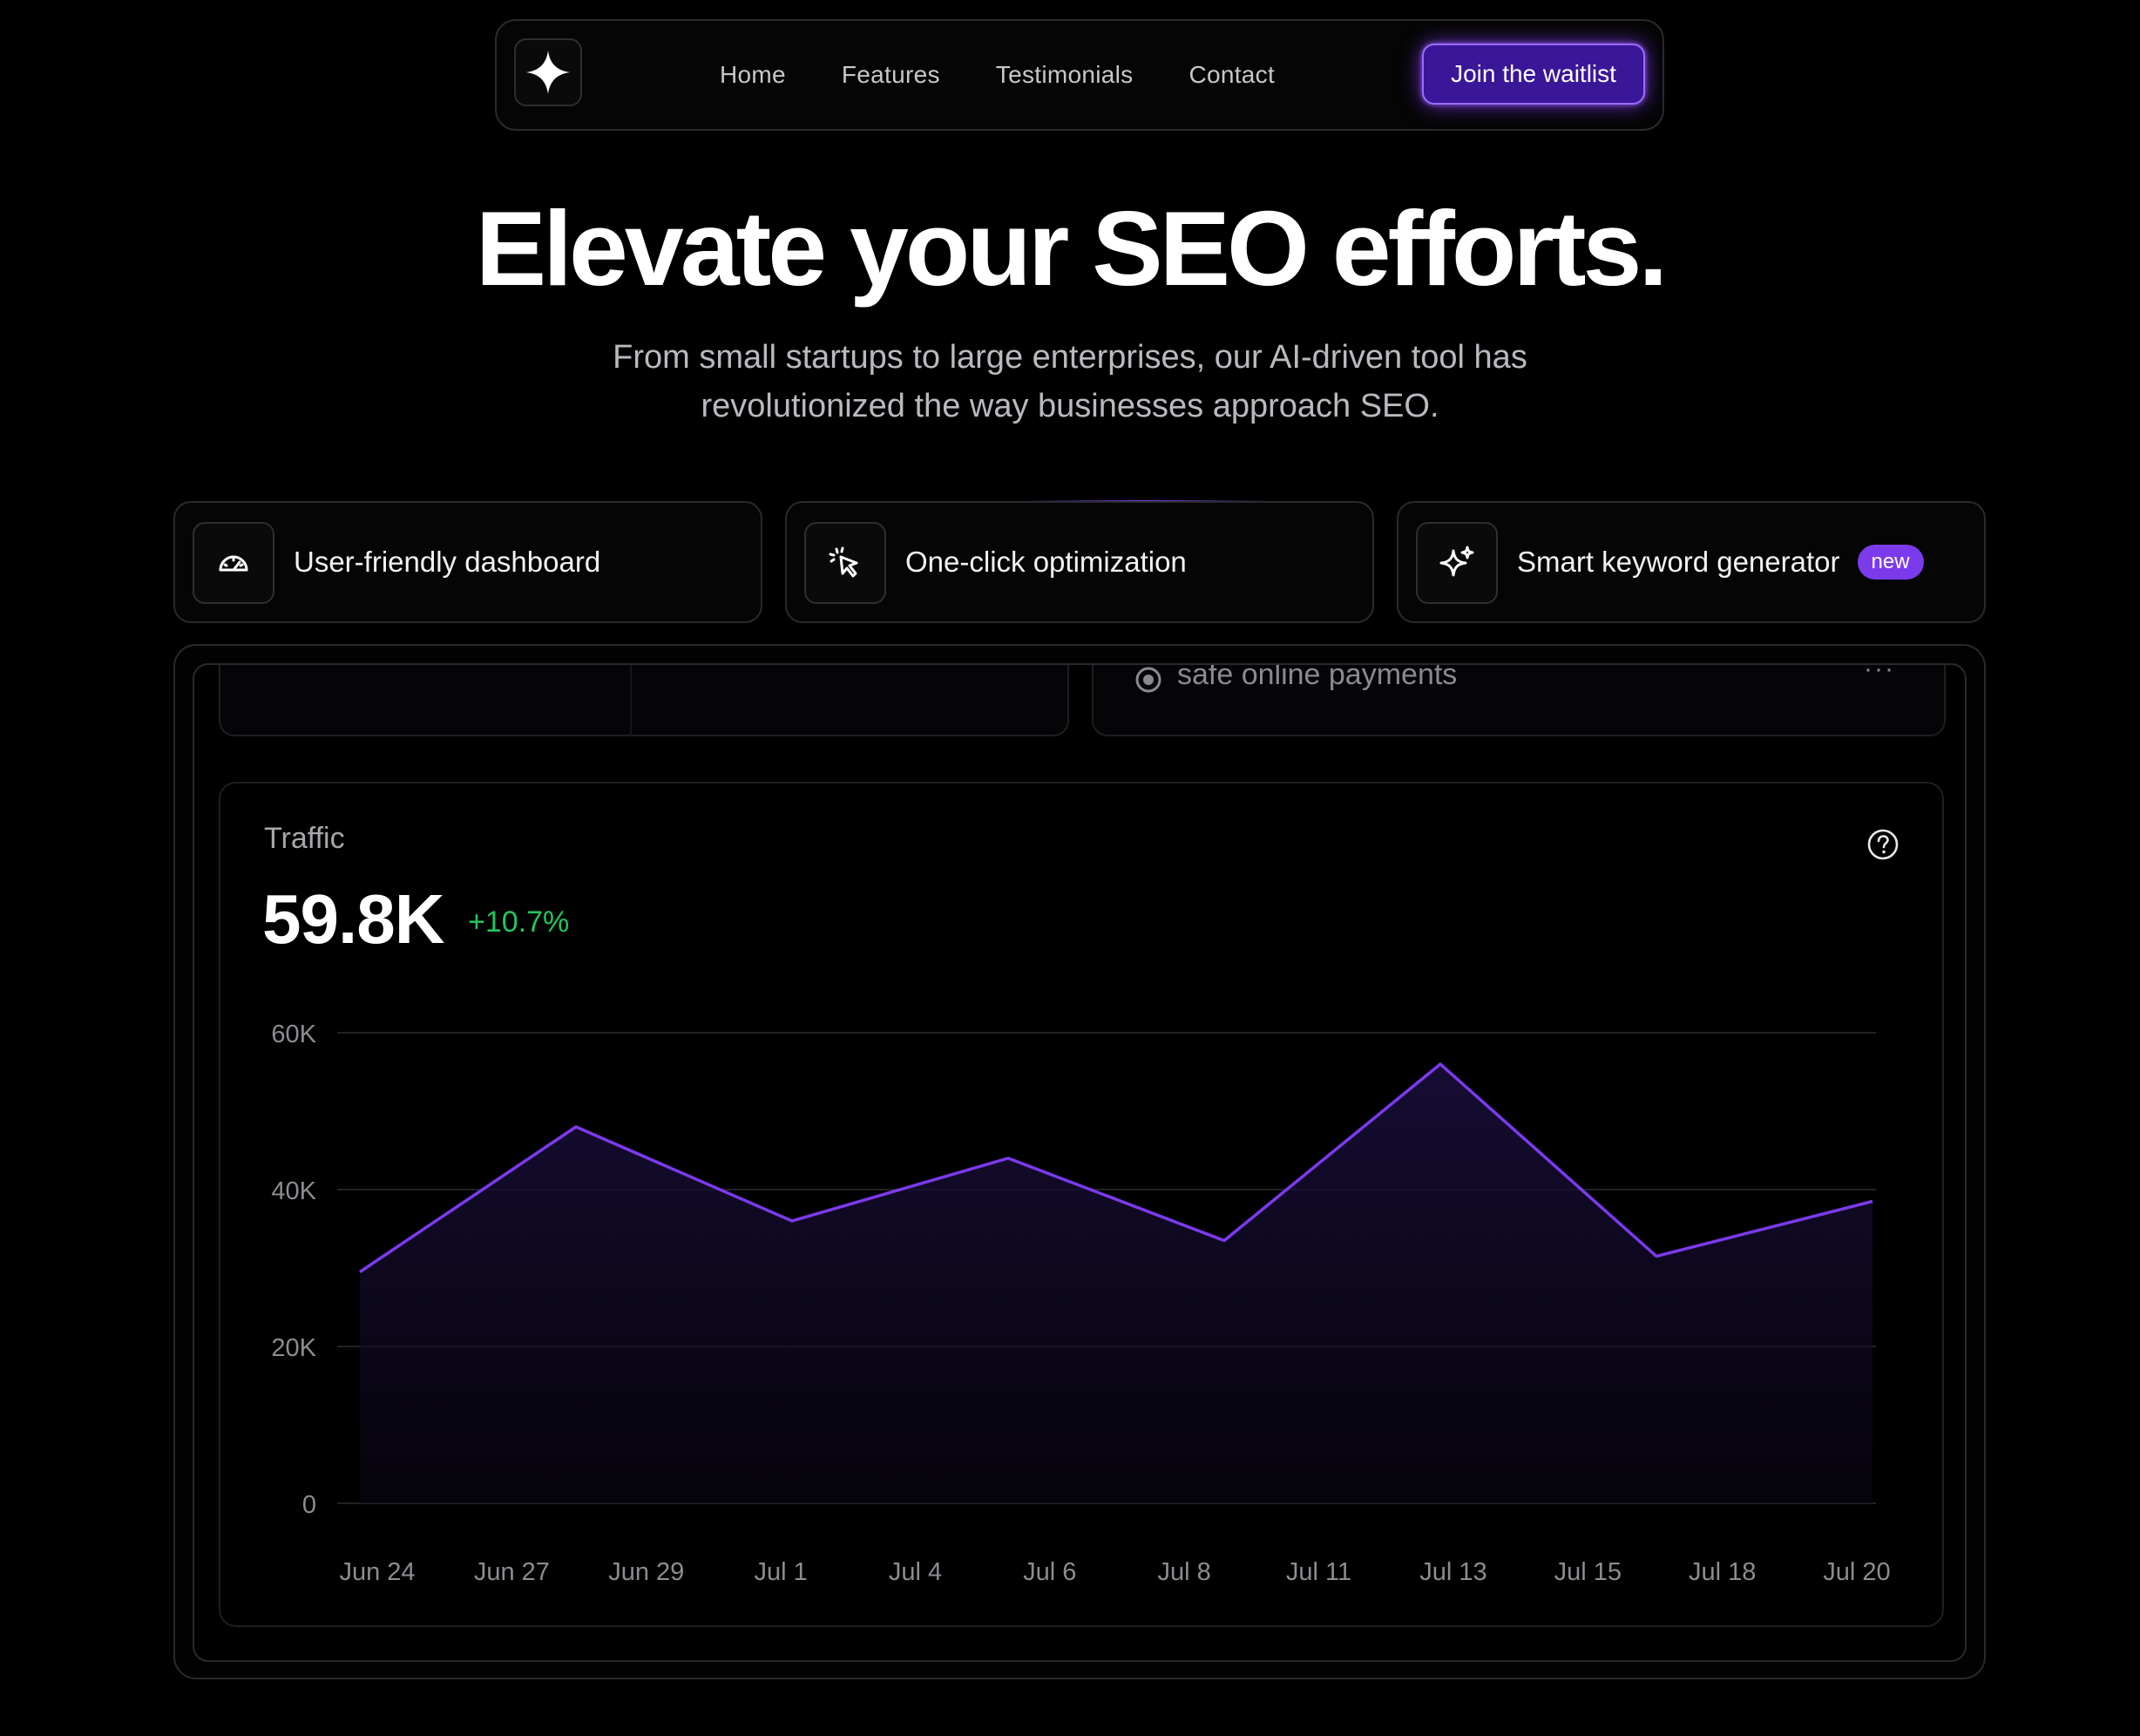 The height and width of the screenshot is (1736, 2140). I want to click on x-tick-label: Jul 11, so click(1318, 1572).